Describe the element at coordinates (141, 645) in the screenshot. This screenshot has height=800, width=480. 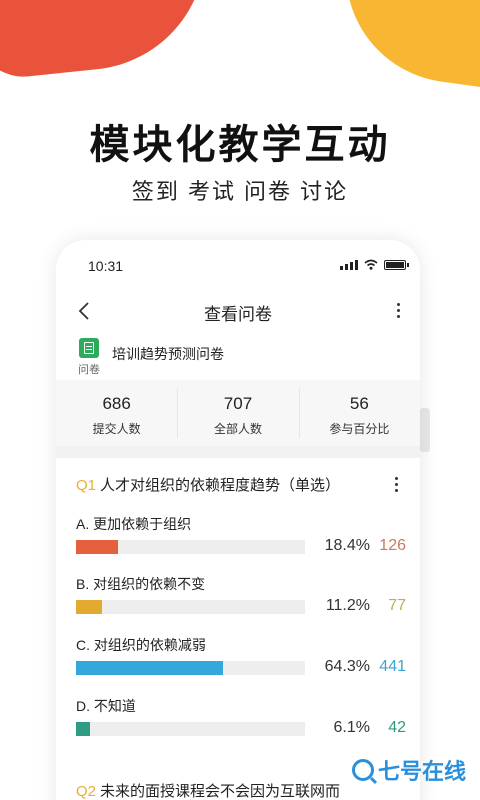
I see `option-label: C. 对组织的依赖减弱` at that location.